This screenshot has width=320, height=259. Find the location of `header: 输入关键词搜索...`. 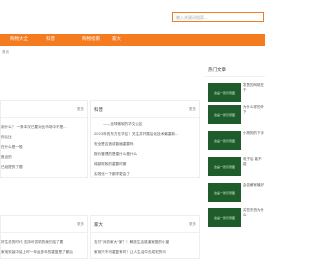

header: 输入关键词搜索... is located at coordinates (132, 16).